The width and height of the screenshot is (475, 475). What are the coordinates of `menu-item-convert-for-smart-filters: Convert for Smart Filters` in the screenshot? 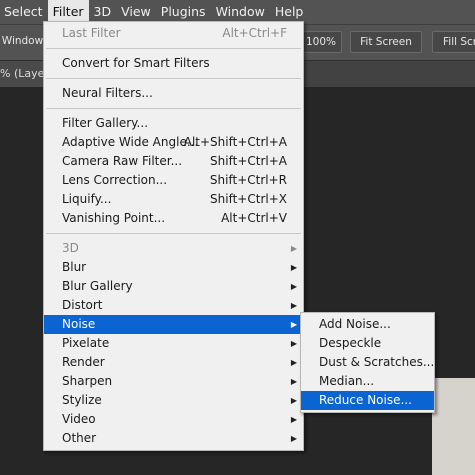 It's located at (173, 63).